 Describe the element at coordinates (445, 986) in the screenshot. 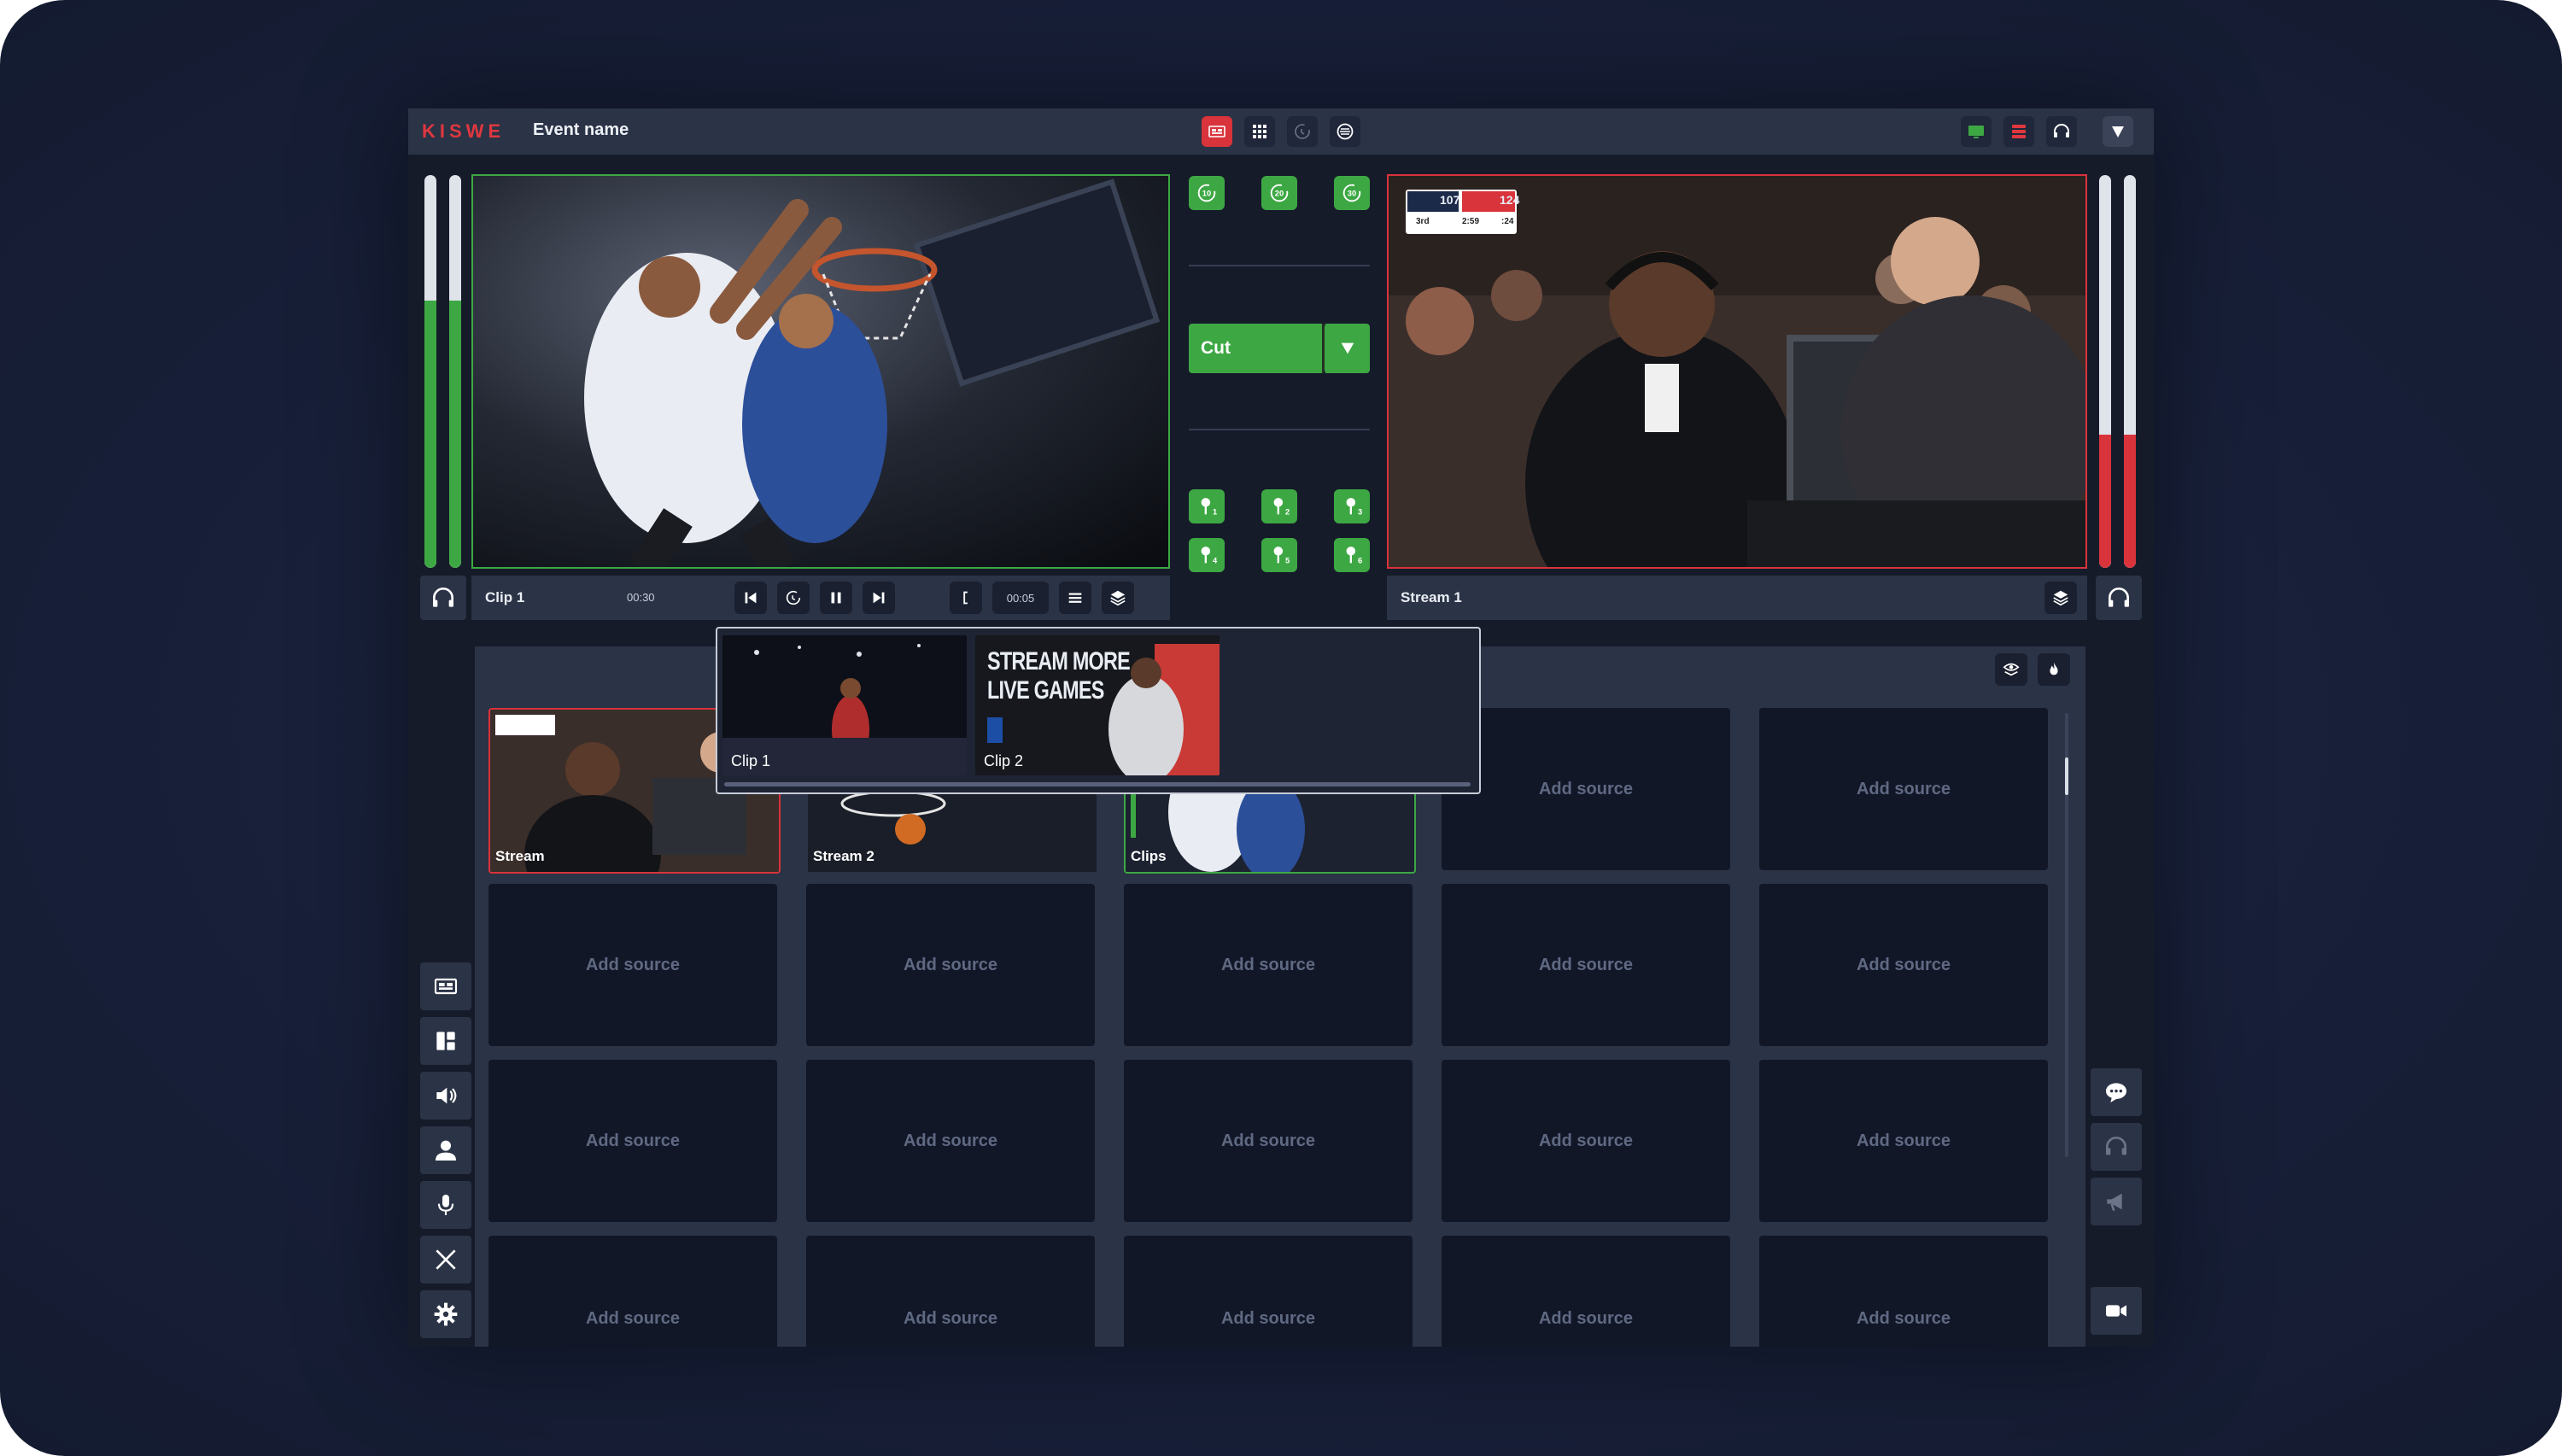

I see `multiview-panel-button` at that location.